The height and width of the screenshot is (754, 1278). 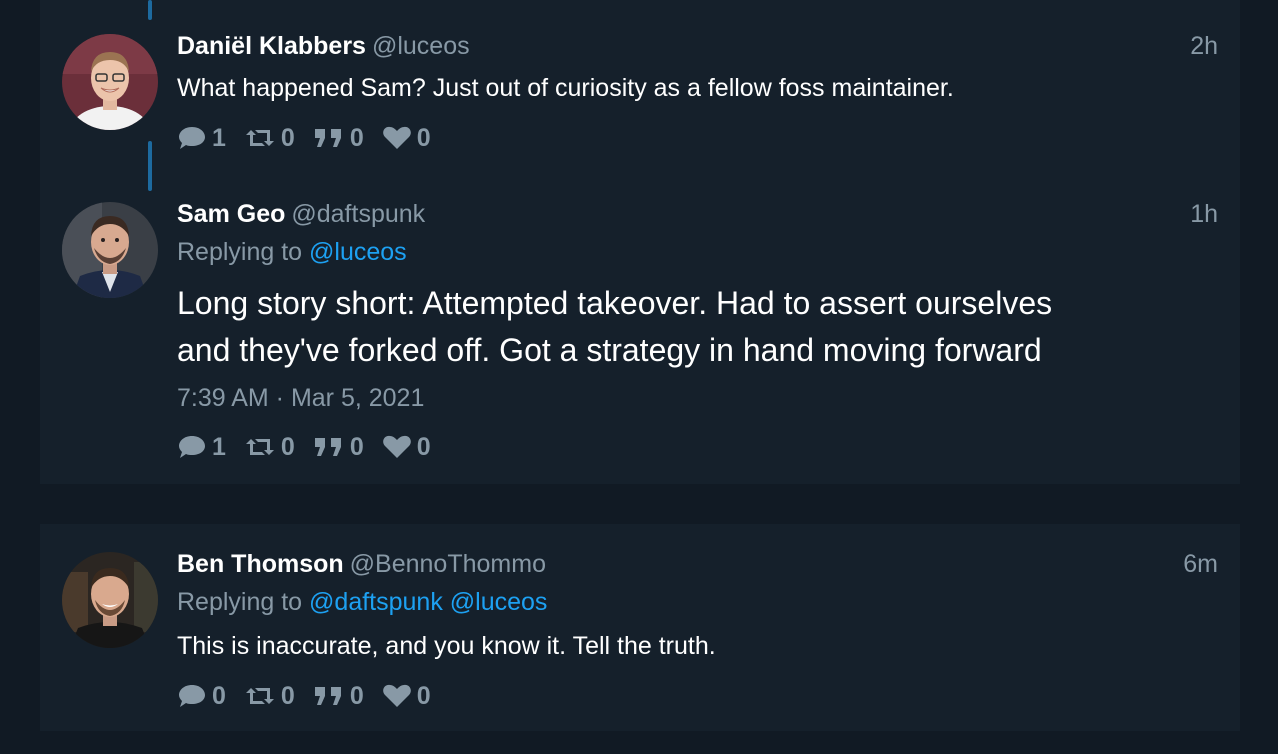 I want to click on tweet-header: Ben Thomson @BennoThommo 6m, so click(x=698, y=565).